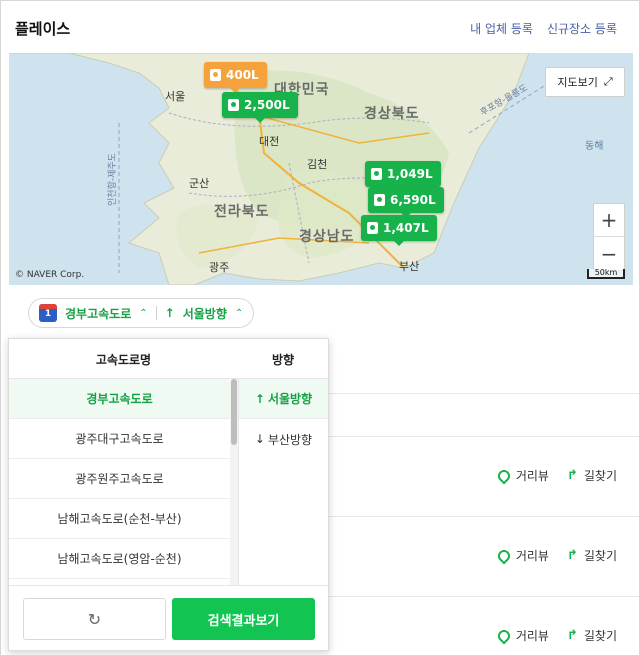 Image resolution: width=640 pixels, height=656 pixels. What do you see at coordinates (290, 399) in the screenshot?
I see `direction-label: 서울방향` at bounding box center [290, 399].